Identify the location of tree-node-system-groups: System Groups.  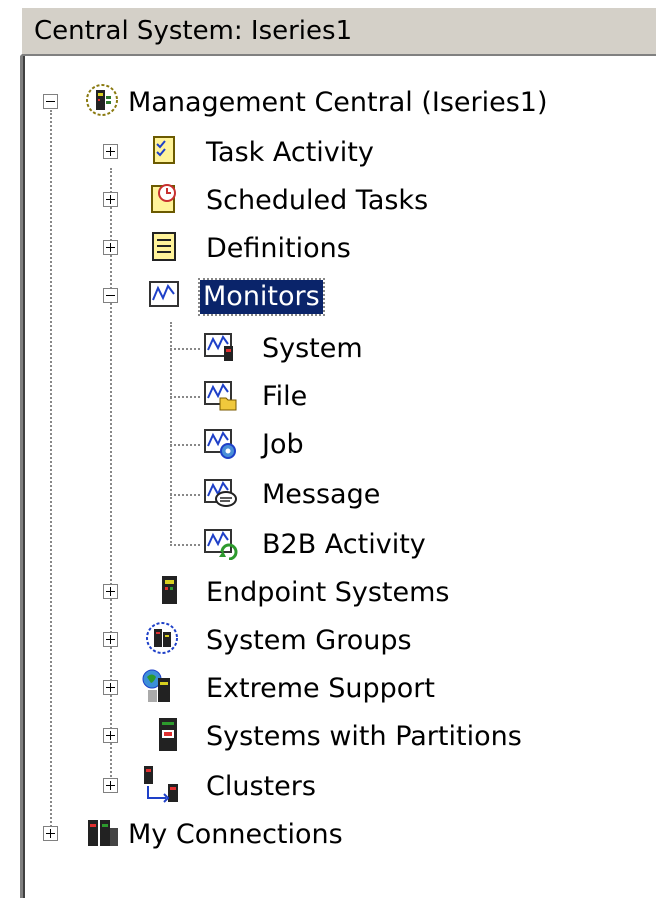
(370, 640).